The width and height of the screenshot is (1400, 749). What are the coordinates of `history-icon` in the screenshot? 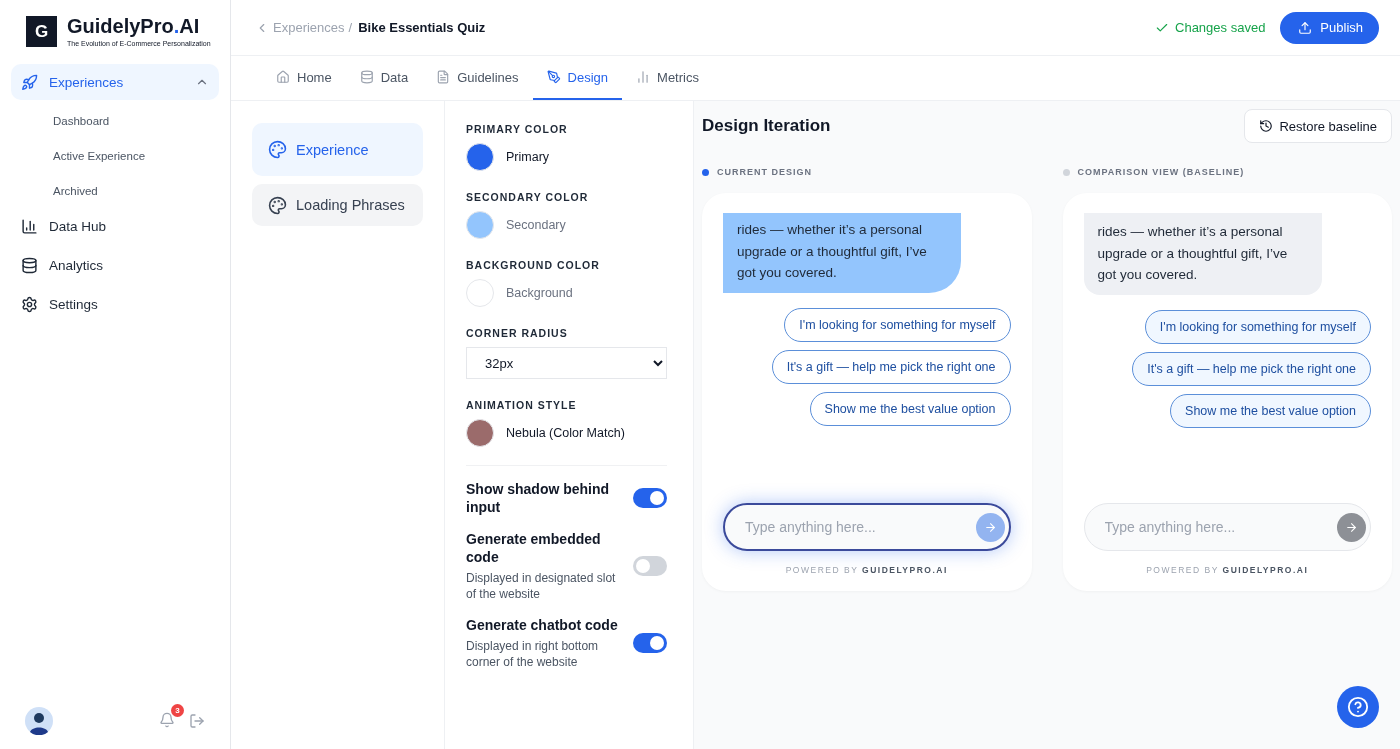 It's located at (1266, 126).